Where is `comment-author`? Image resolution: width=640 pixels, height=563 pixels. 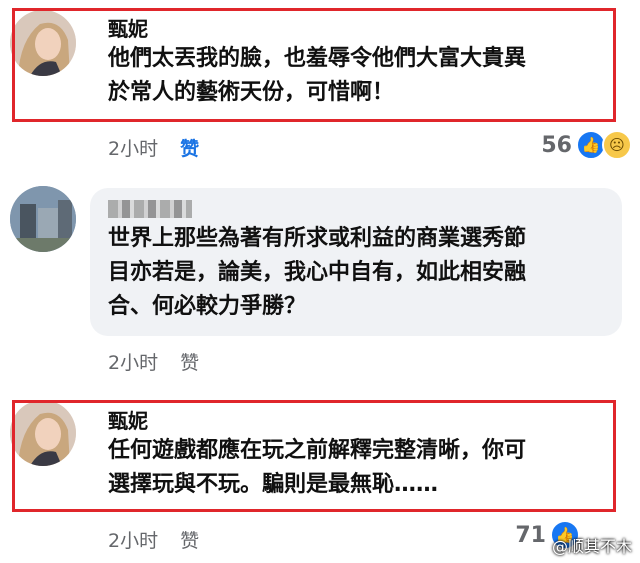 comment-author is located at coordinates (356, 209).